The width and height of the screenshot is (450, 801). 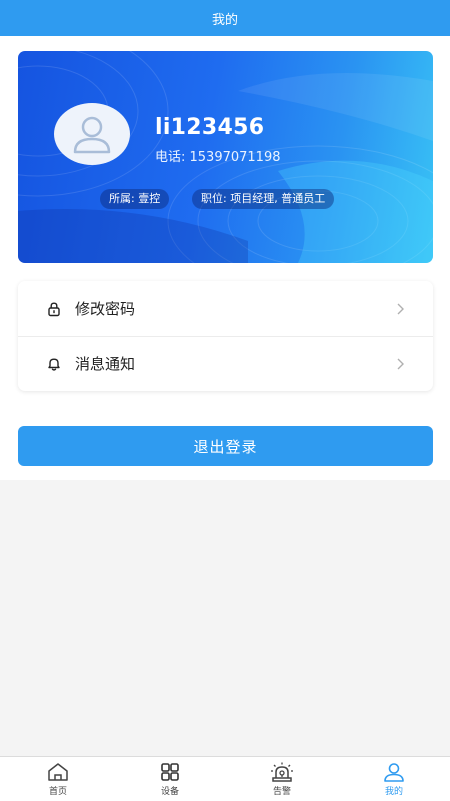 What do you see at coordinates (281, 792) in the screenshot?
I see `tab-label: 告警` at bounding box center [281, 792].